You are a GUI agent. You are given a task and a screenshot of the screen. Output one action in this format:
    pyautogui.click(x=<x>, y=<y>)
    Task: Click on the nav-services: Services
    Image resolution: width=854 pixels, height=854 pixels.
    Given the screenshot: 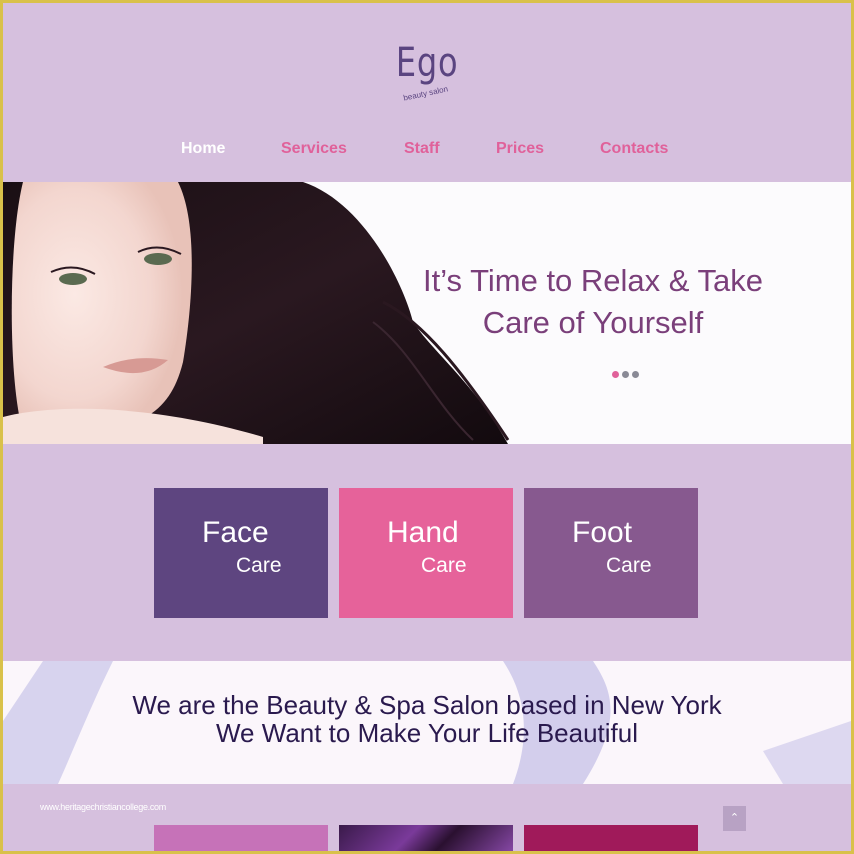 What is the action you would take?
    pyautogui.click(x=314, y=149)
    